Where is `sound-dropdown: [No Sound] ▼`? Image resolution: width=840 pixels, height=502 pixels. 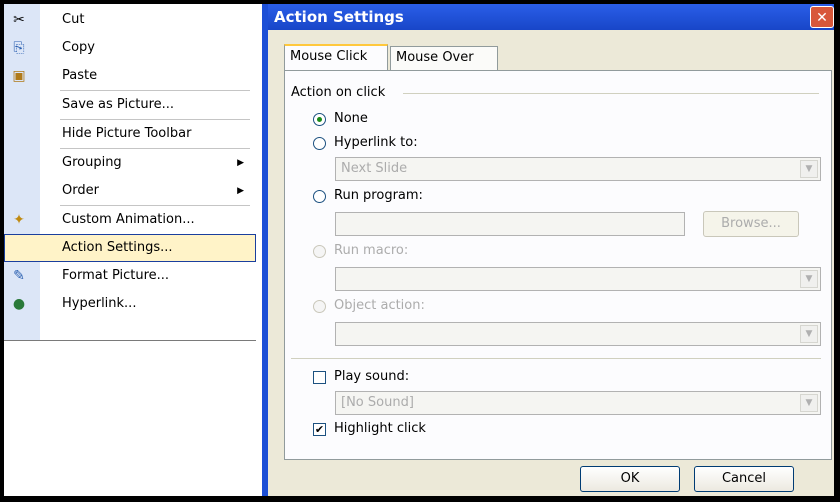
sound-dropdown: [No Sound] ▼ is located at coordinates (578, 403).